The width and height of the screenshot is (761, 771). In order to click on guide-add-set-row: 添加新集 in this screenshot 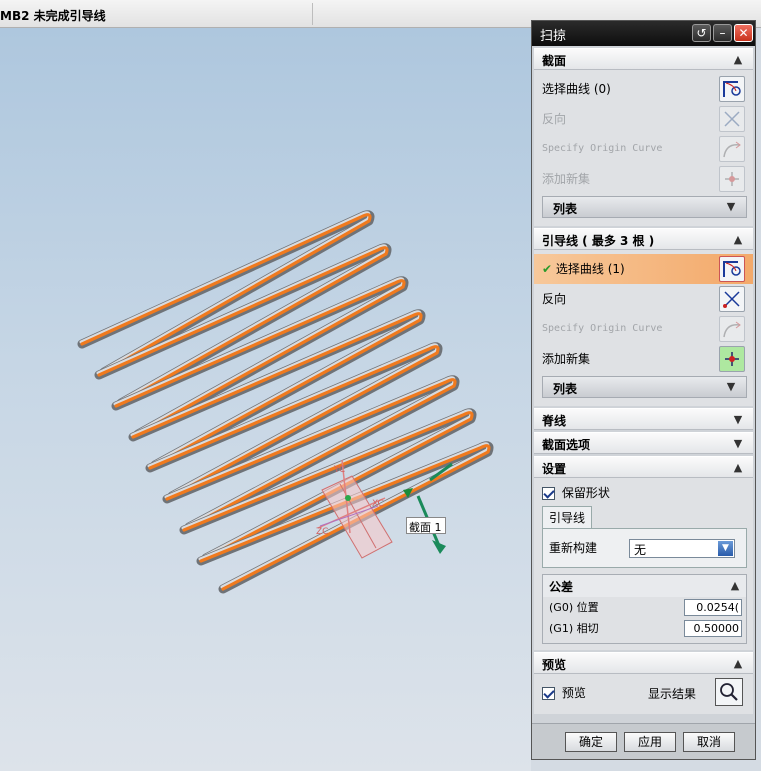, I will do `click(644, 359)`.